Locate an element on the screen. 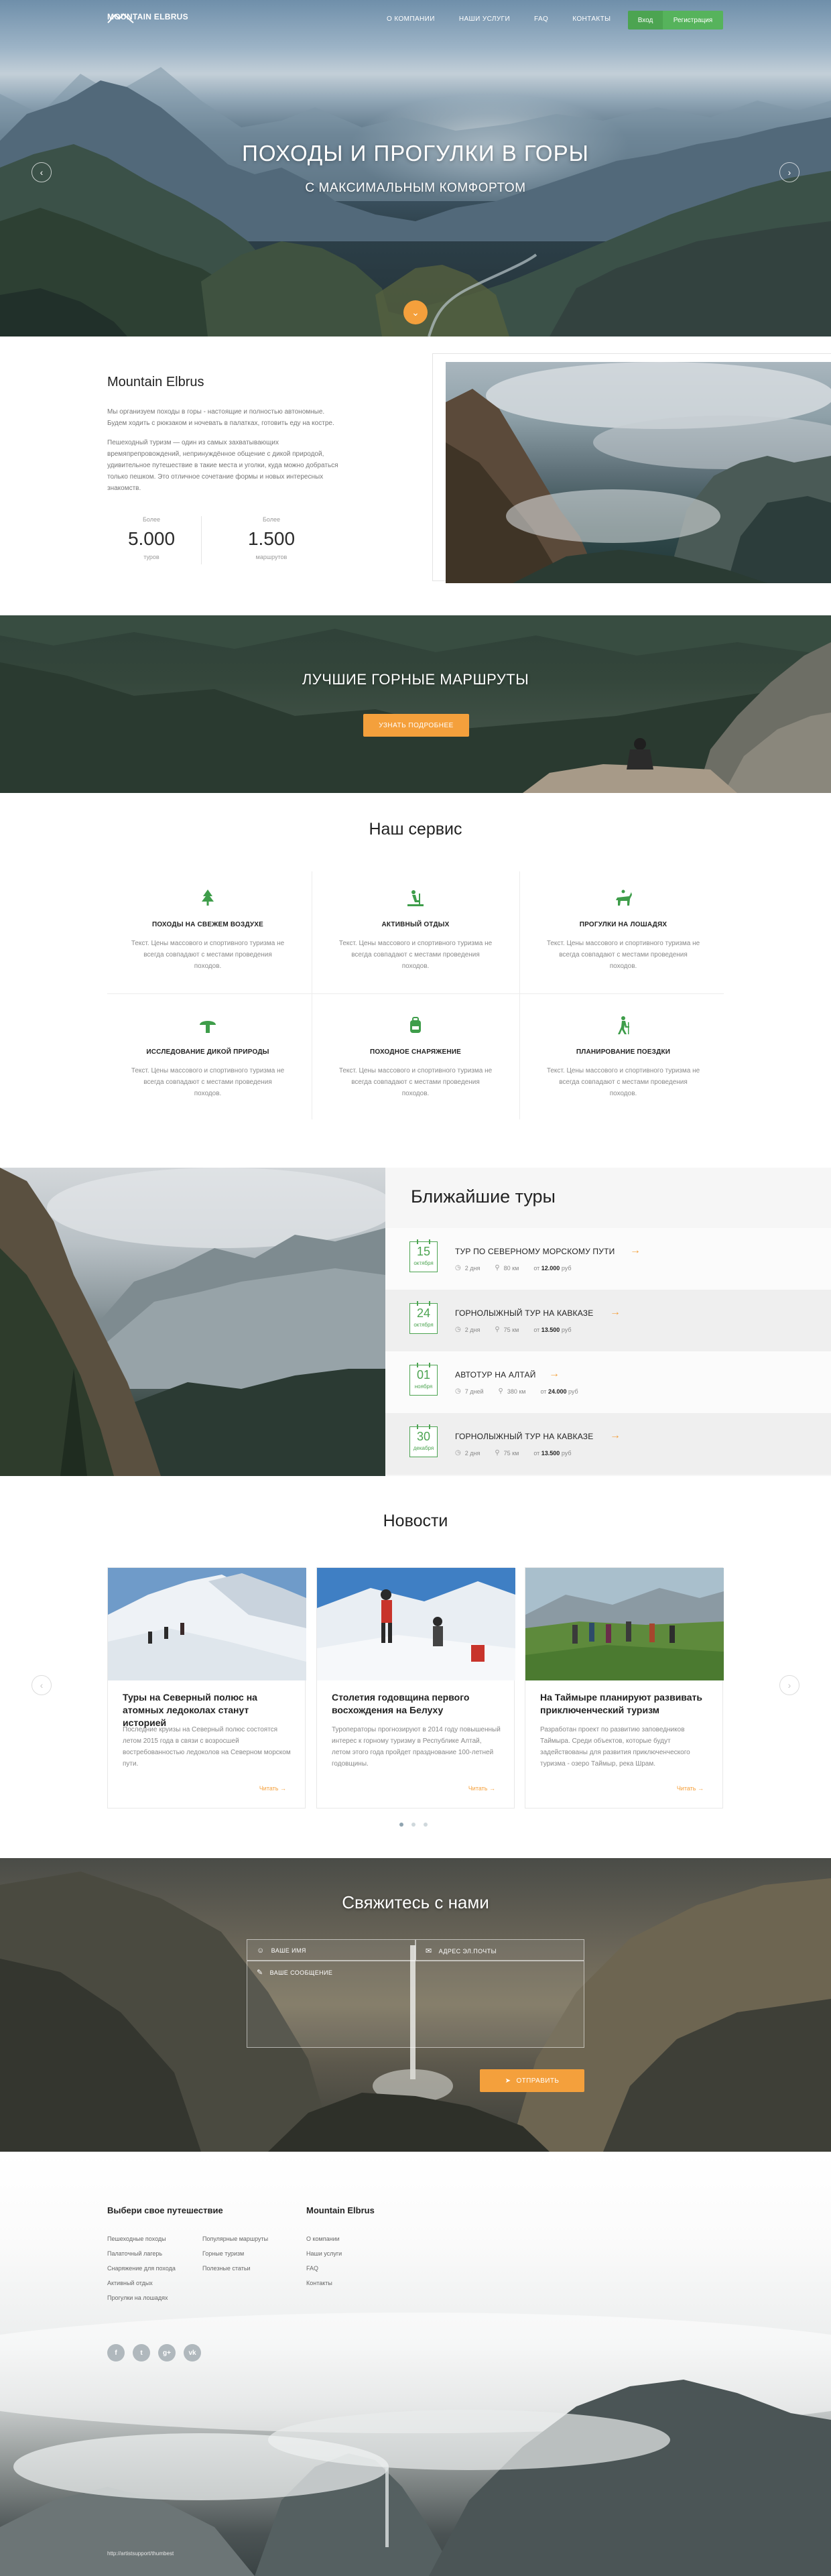 This screenshot has width=831, height=2576. footer-link: О компании is located at coordinates (323, 2238).